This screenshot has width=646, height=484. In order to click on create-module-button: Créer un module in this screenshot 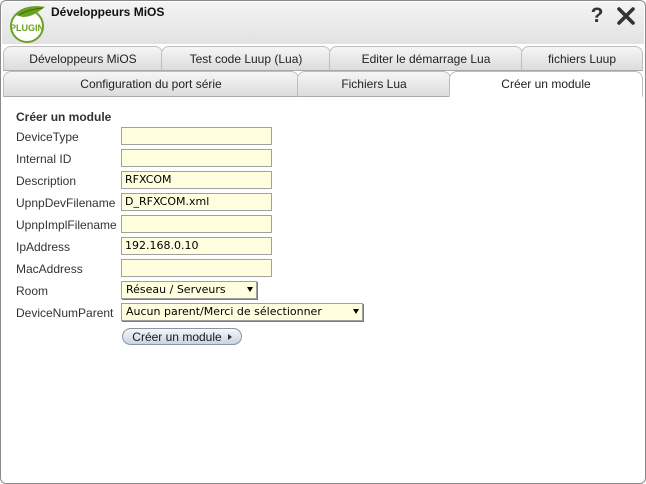, I will do `click(182, 336)`.